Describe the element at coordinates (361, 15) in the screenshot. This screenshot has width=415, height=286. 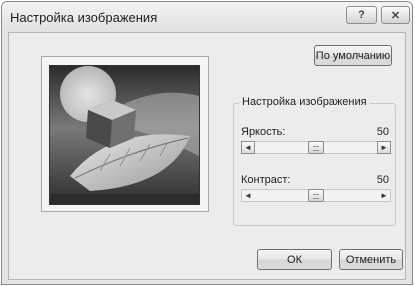
I see `help-button: ?` at that location.